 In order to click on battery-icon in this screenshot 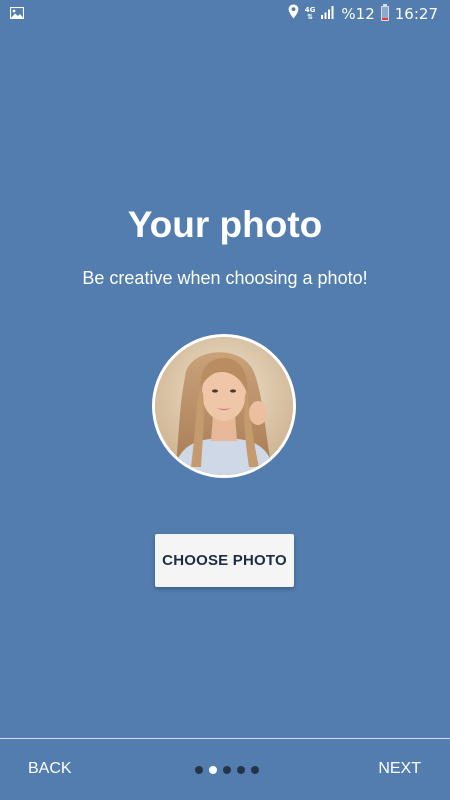, I will do `click(384, 12)`.